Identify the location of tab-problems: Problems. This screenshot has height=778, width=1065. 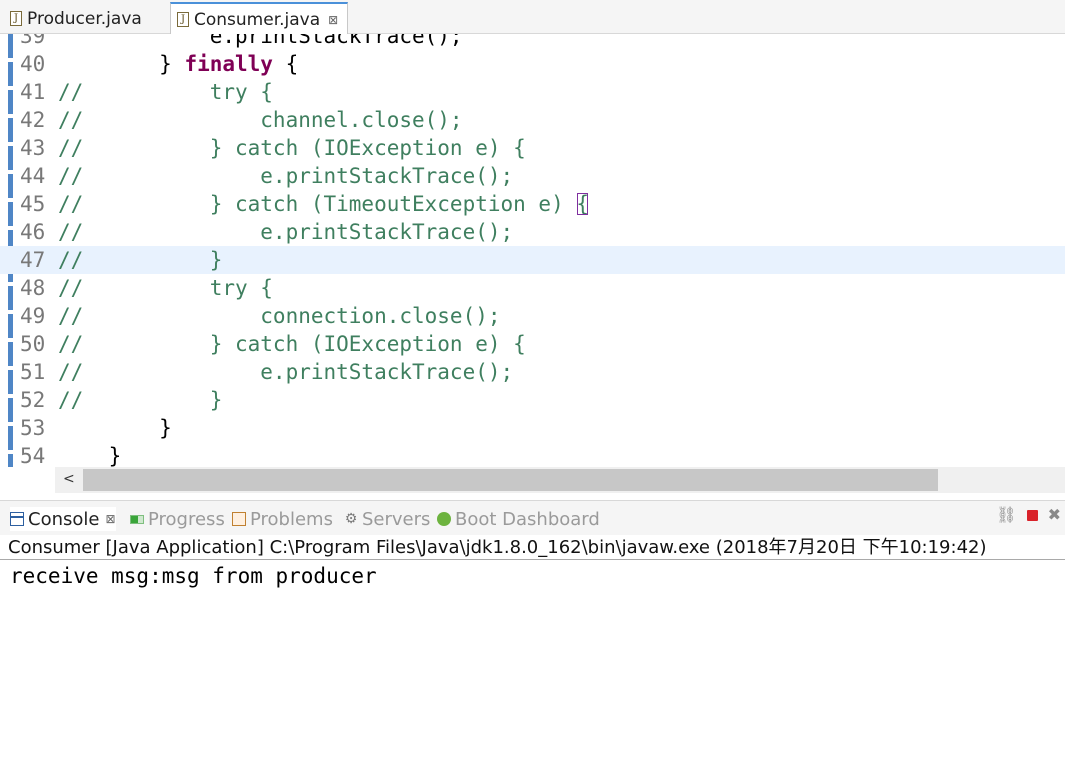
(282, 519).